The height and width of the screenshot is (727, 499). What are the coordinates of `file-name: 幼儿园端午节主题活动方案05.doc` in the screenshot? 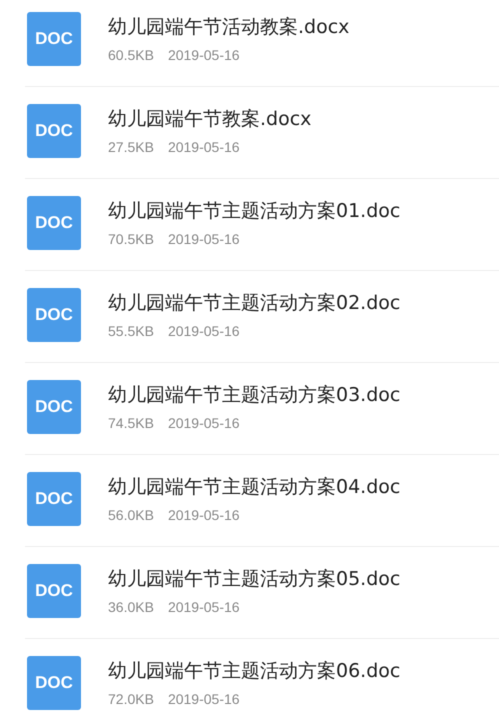 It's located at (254, 579).